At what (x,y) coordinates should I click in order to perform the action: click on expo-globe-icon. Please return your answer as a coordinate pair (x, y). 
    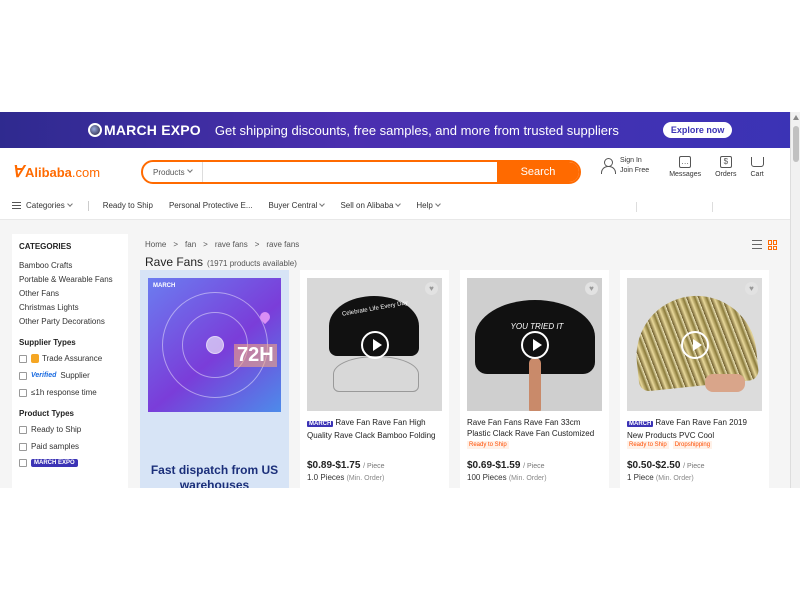
    Looking at the image, I should click on (95, 130).